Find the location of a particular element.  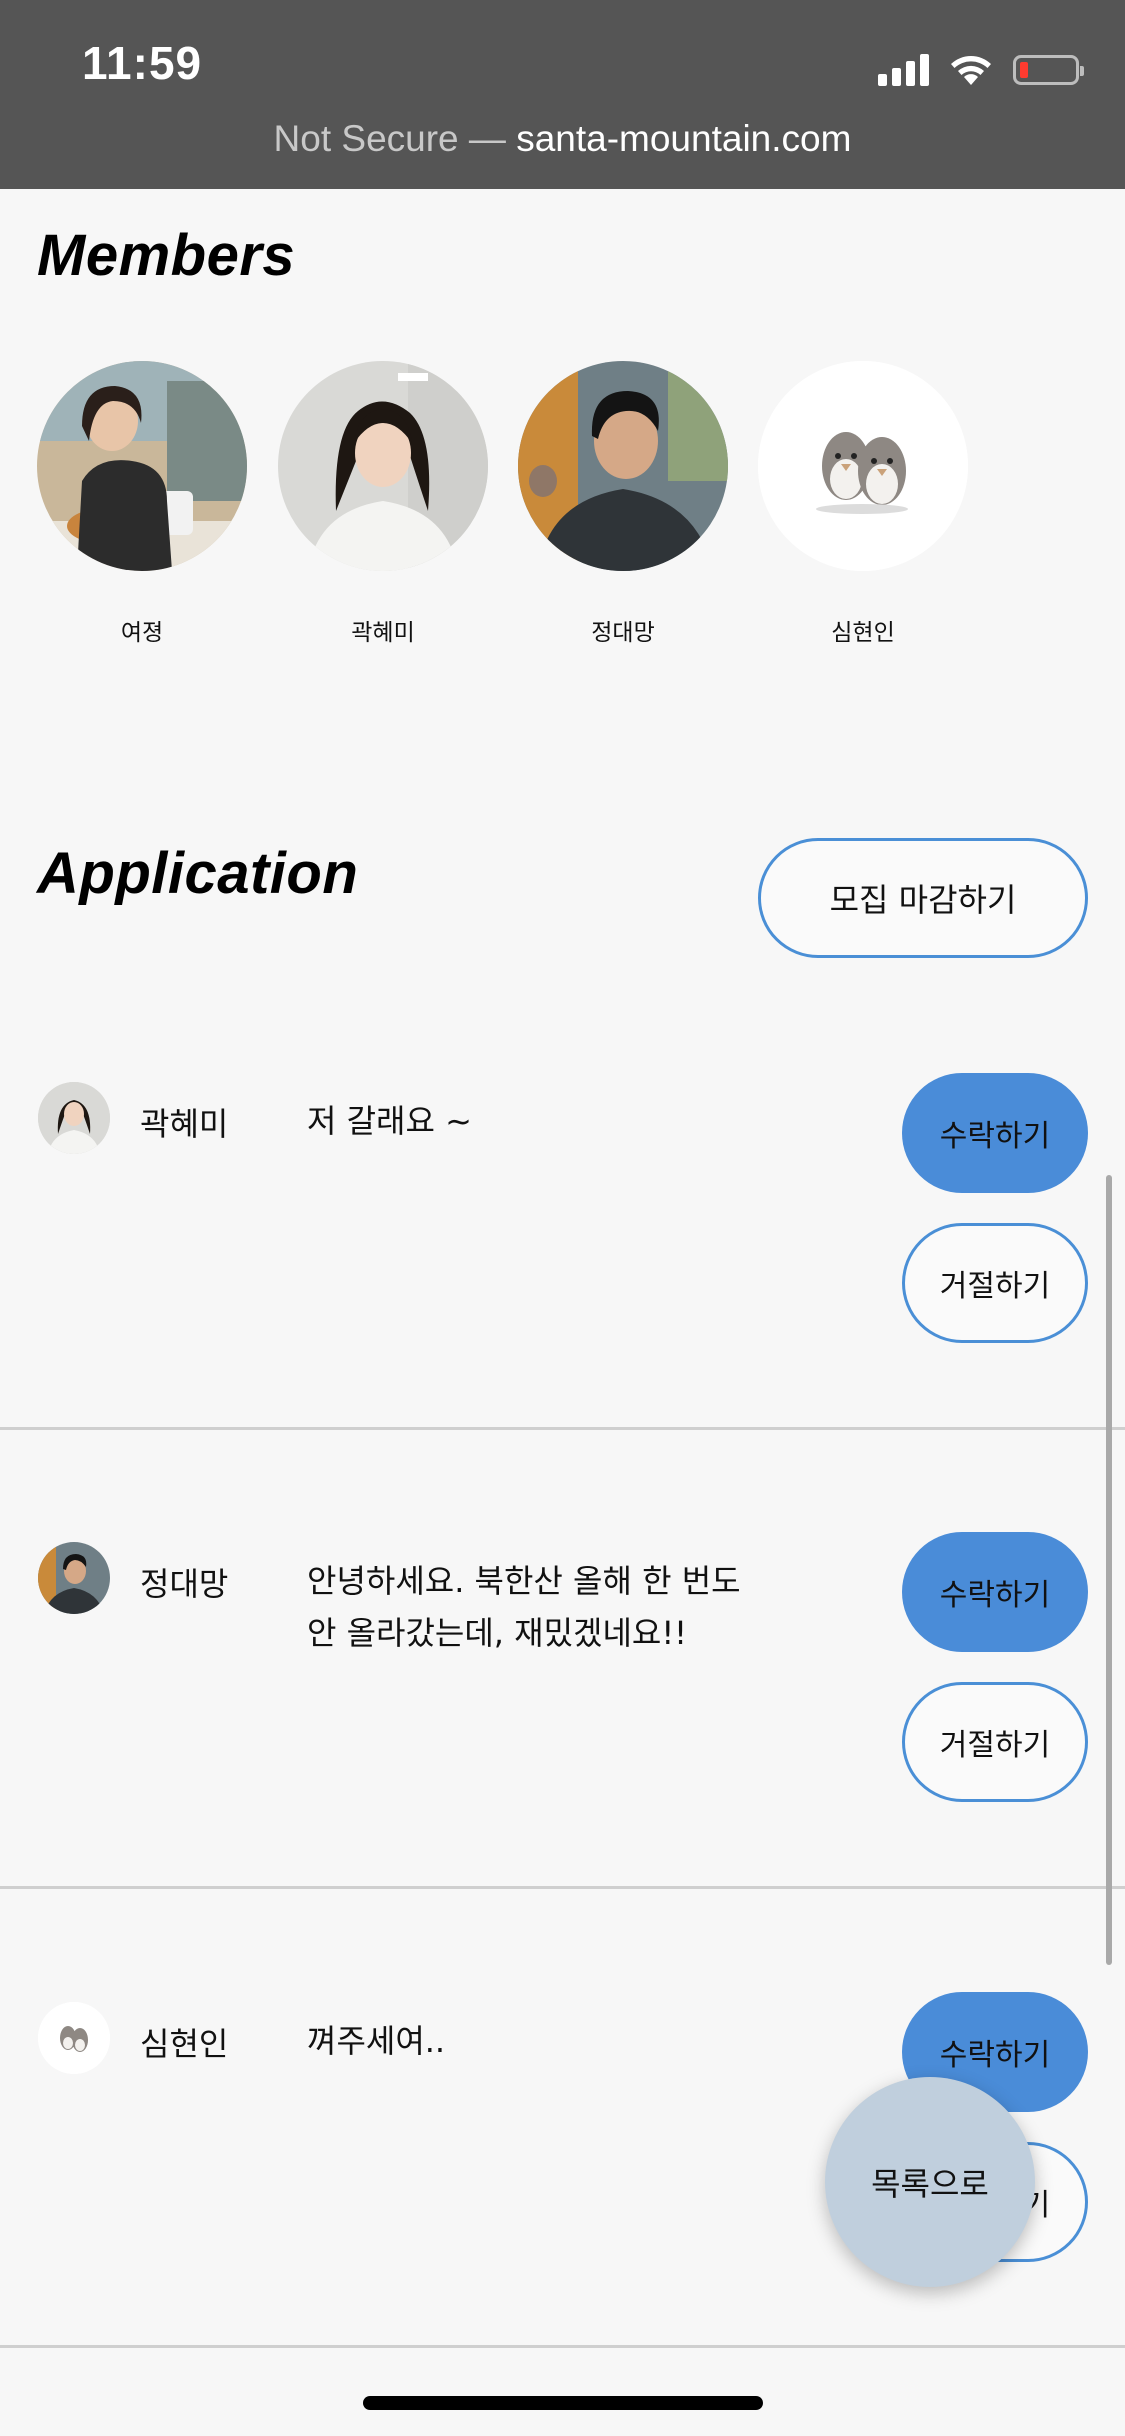

not-secure-label: Not Secure — is located at coordinates (389, 138).